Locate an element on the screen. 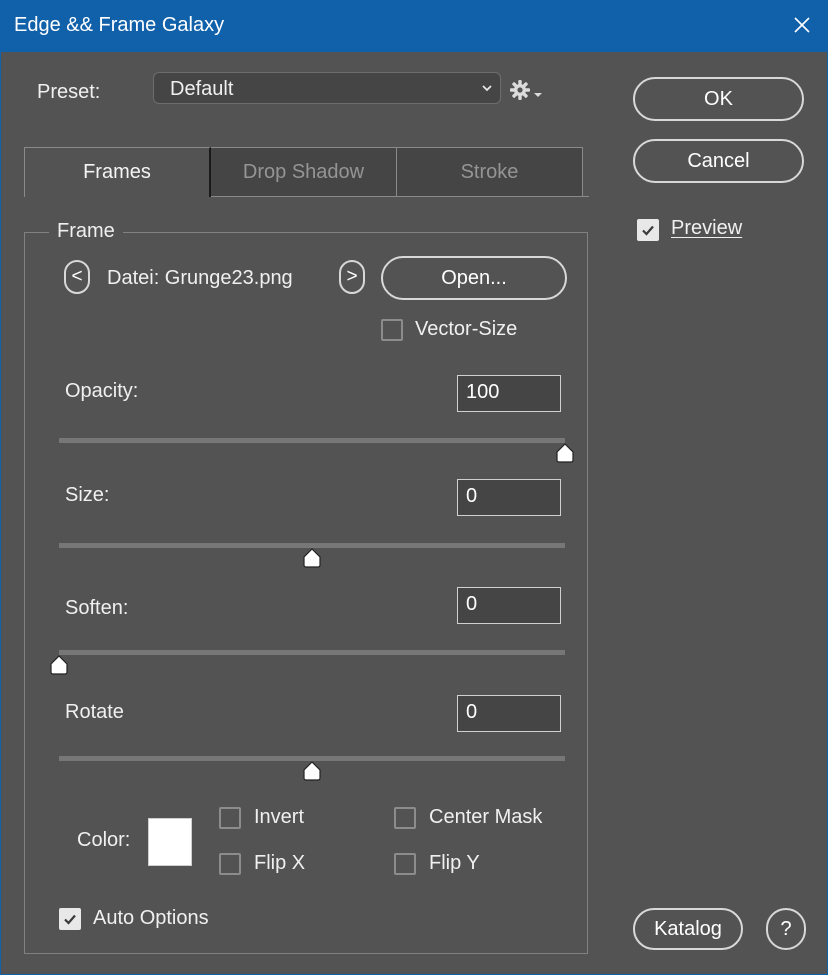  tab-bar: Frames Drop Shadow Stroke is located at coordinates (306, 172).